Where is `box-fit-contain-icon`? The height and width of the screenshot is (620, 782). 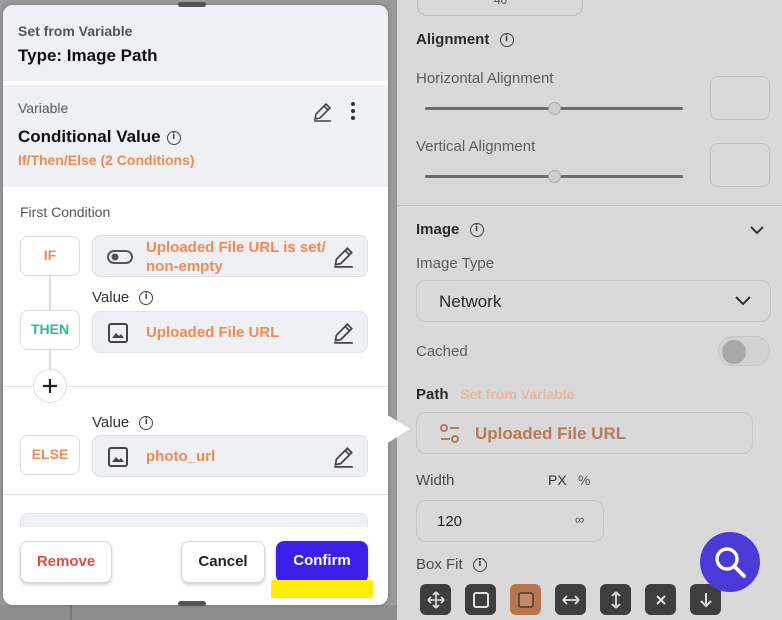 box-fit-contain-icon is located at coordinates (435, 599).